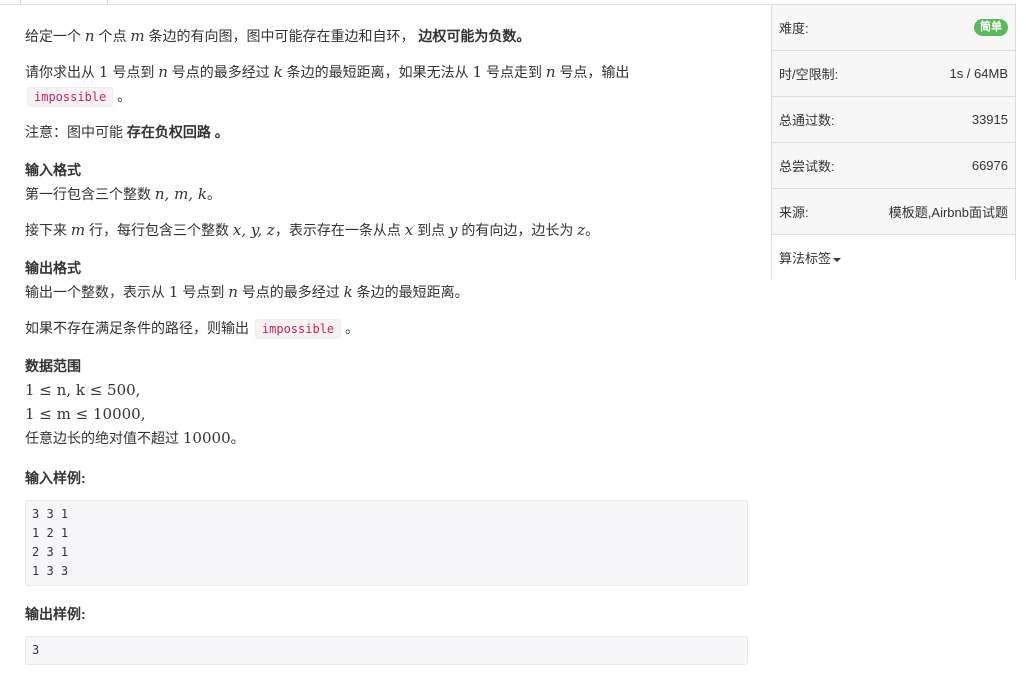 This screenshot has height=698, width=1026. Describe the element at coordinates (135, 438) in the screenshot. I see `range-line-3: 任意边长的绝对值不超过 10000。` at that location.